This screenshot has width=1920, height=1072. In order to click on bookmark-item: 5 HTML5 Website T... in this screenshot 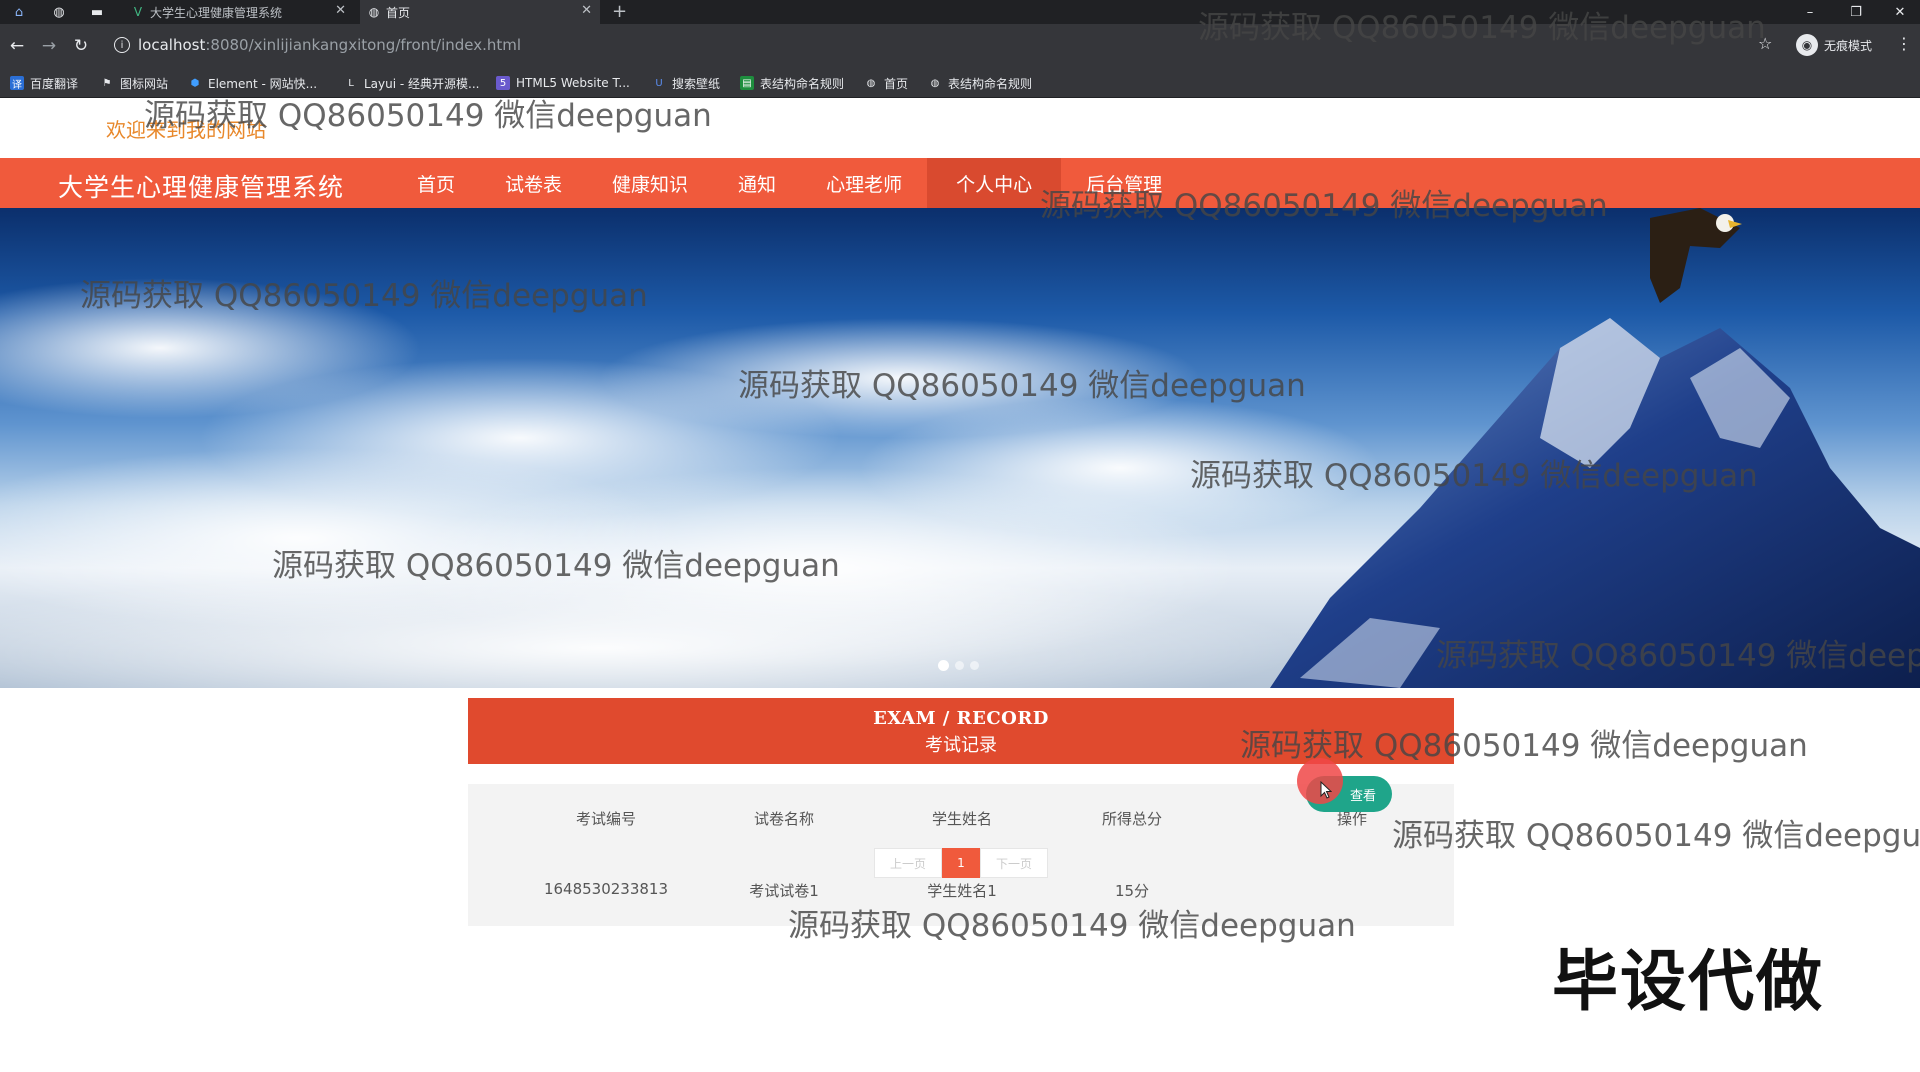, I will do `click(563, 83)`.